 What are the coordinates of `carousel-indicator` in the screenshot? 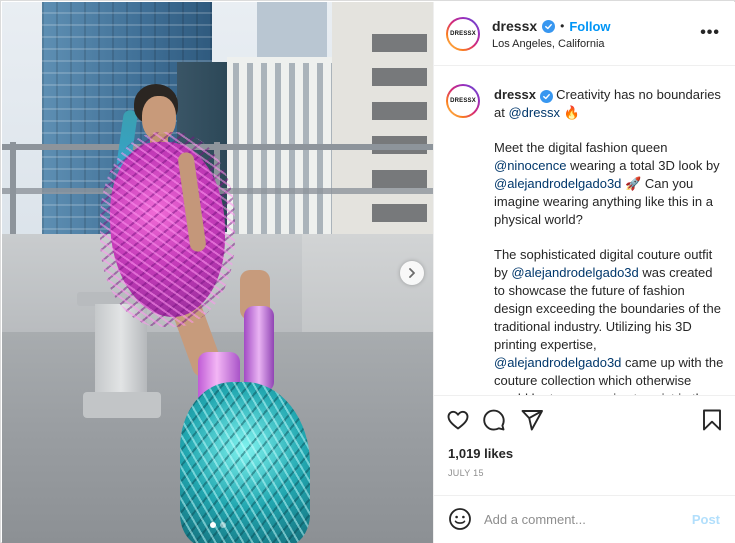 It's located at (217, 525).